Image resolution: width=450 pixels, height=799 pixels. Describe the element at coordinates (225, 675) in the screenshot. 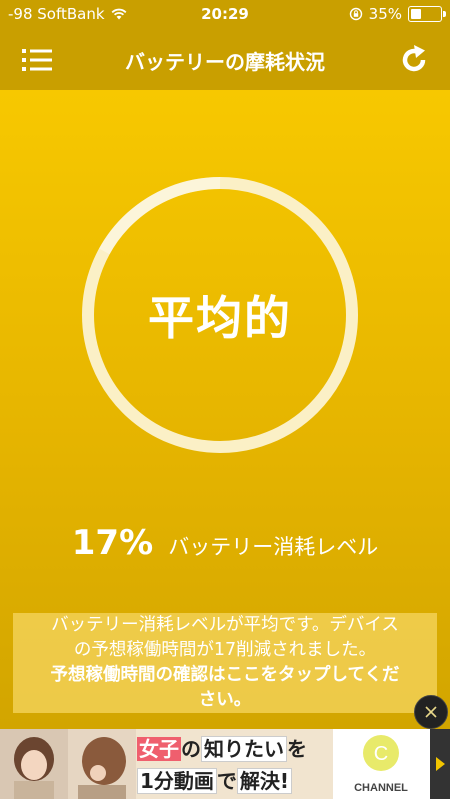

I see `info-line-3: 予想稼働時間の確認はここをタップしてくだ` at that location.